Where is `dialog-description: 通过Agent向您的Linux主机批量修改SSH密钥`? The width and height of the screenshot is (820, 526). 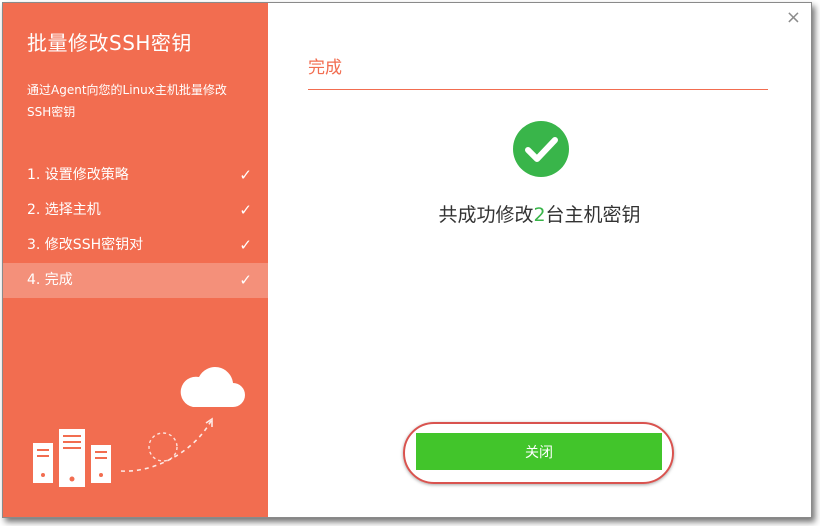 dialog-description: 通过Agent向您的Linux主机批量修改SSH密钥 is located at coordinates (127, 101).